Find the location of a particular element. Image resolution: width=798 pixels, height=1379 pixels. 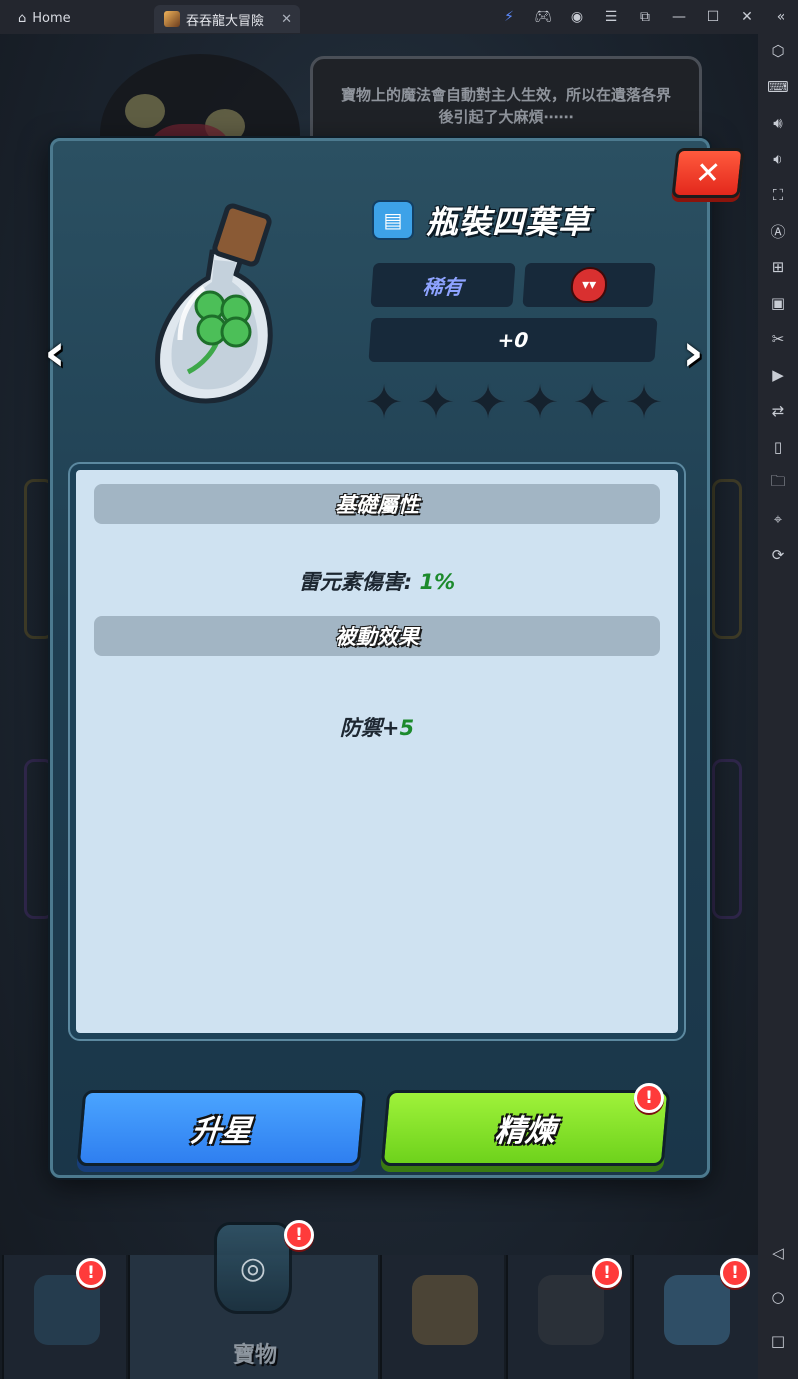

restore-window-icon: ⧉ is located at coordinates (645, 17).